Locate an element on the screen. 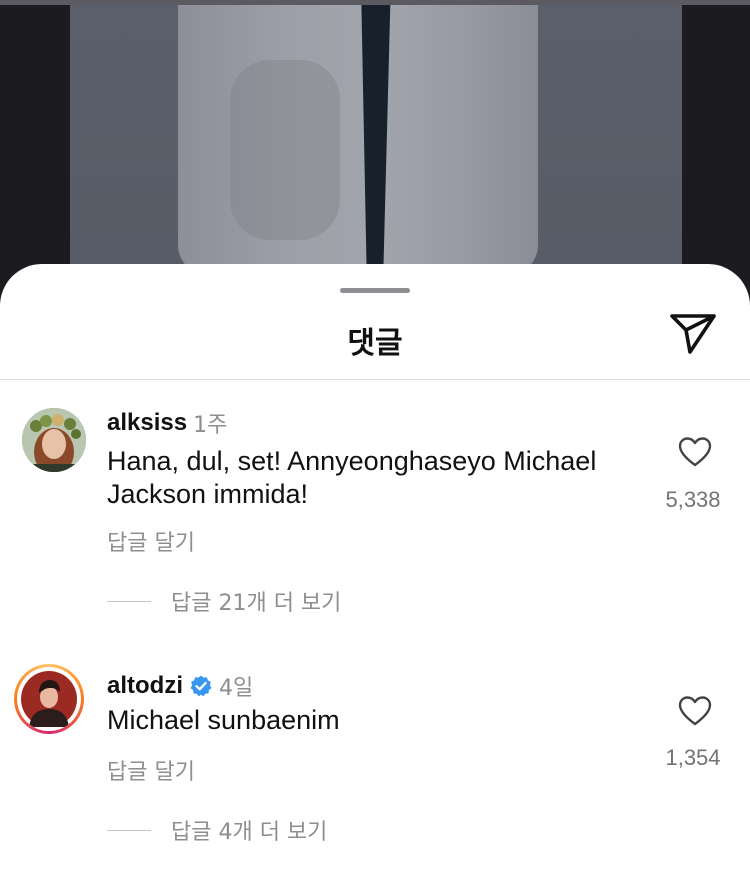 The width and height of the screenshot is (750, 870). avatar is located at coordinates (54, 440).